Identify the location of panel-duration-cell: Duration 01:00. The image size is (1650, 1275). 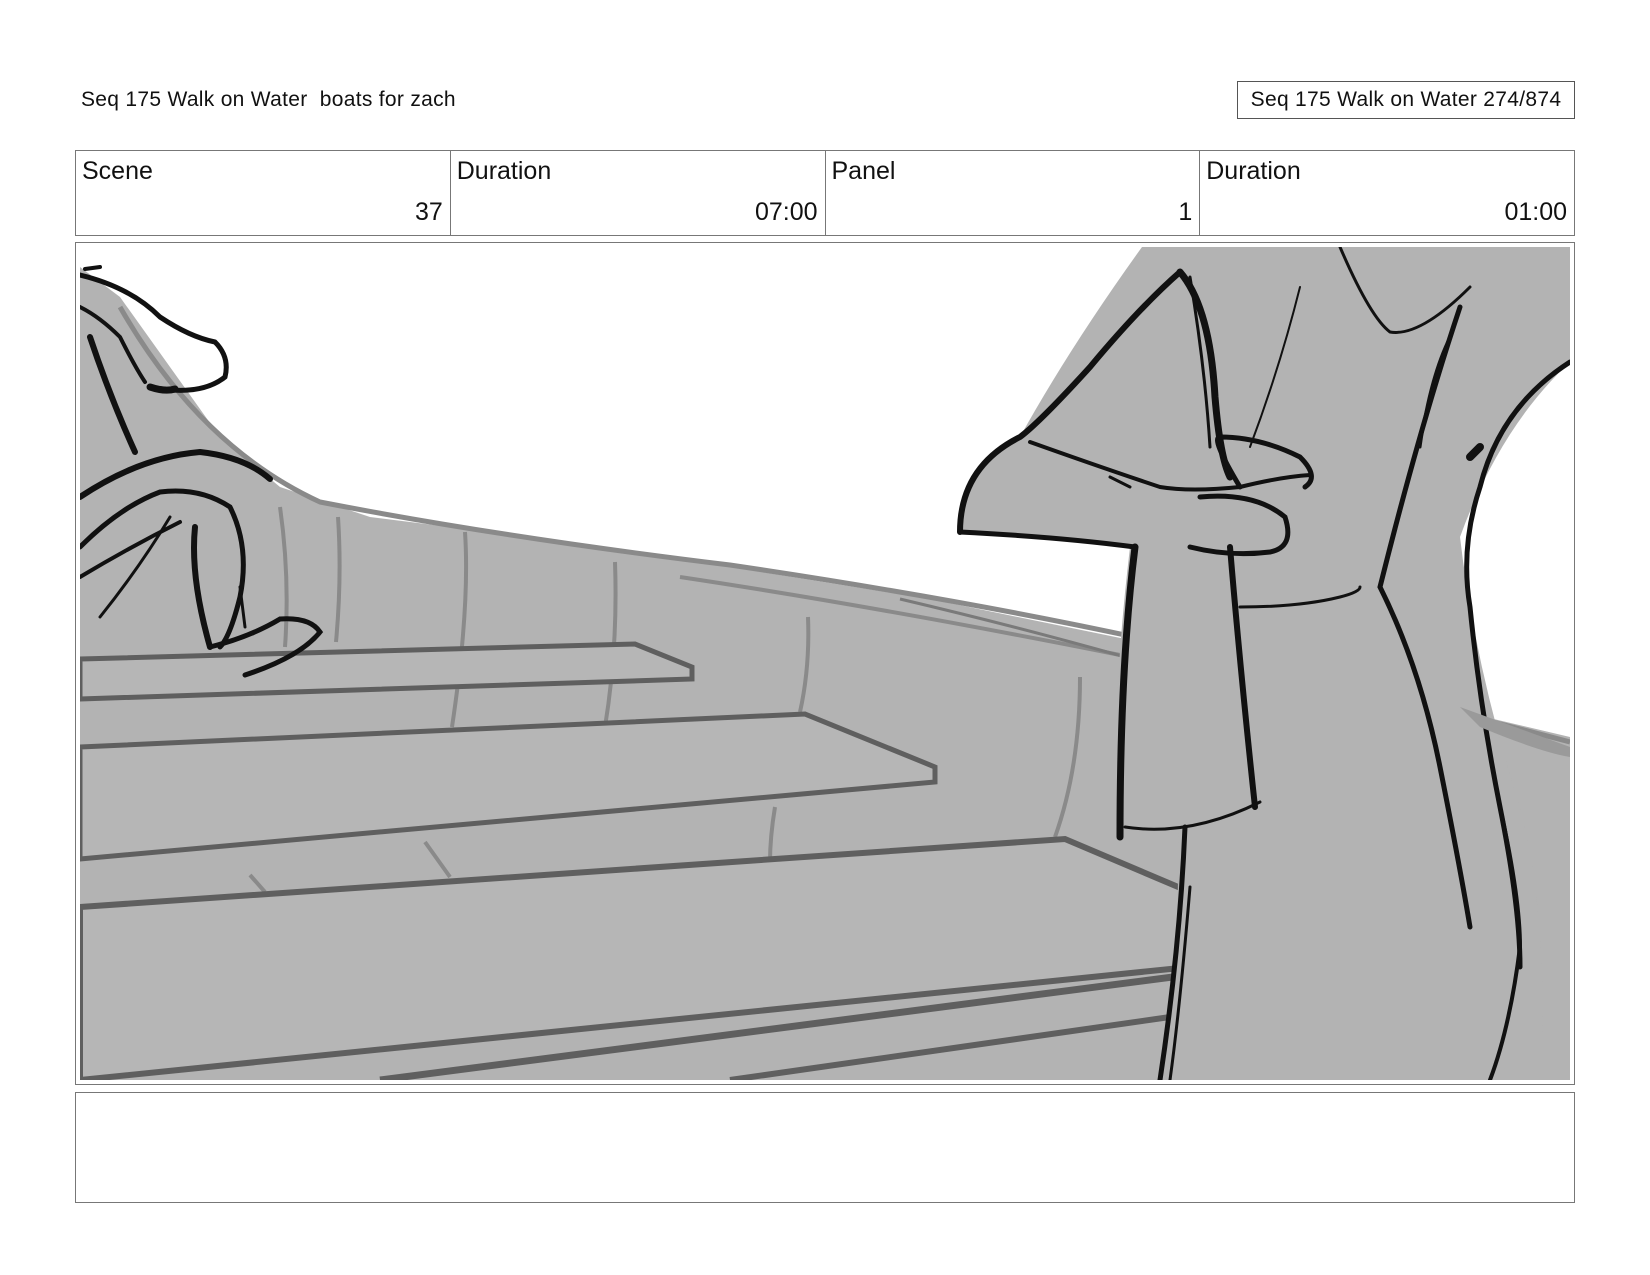
(1387, 193).